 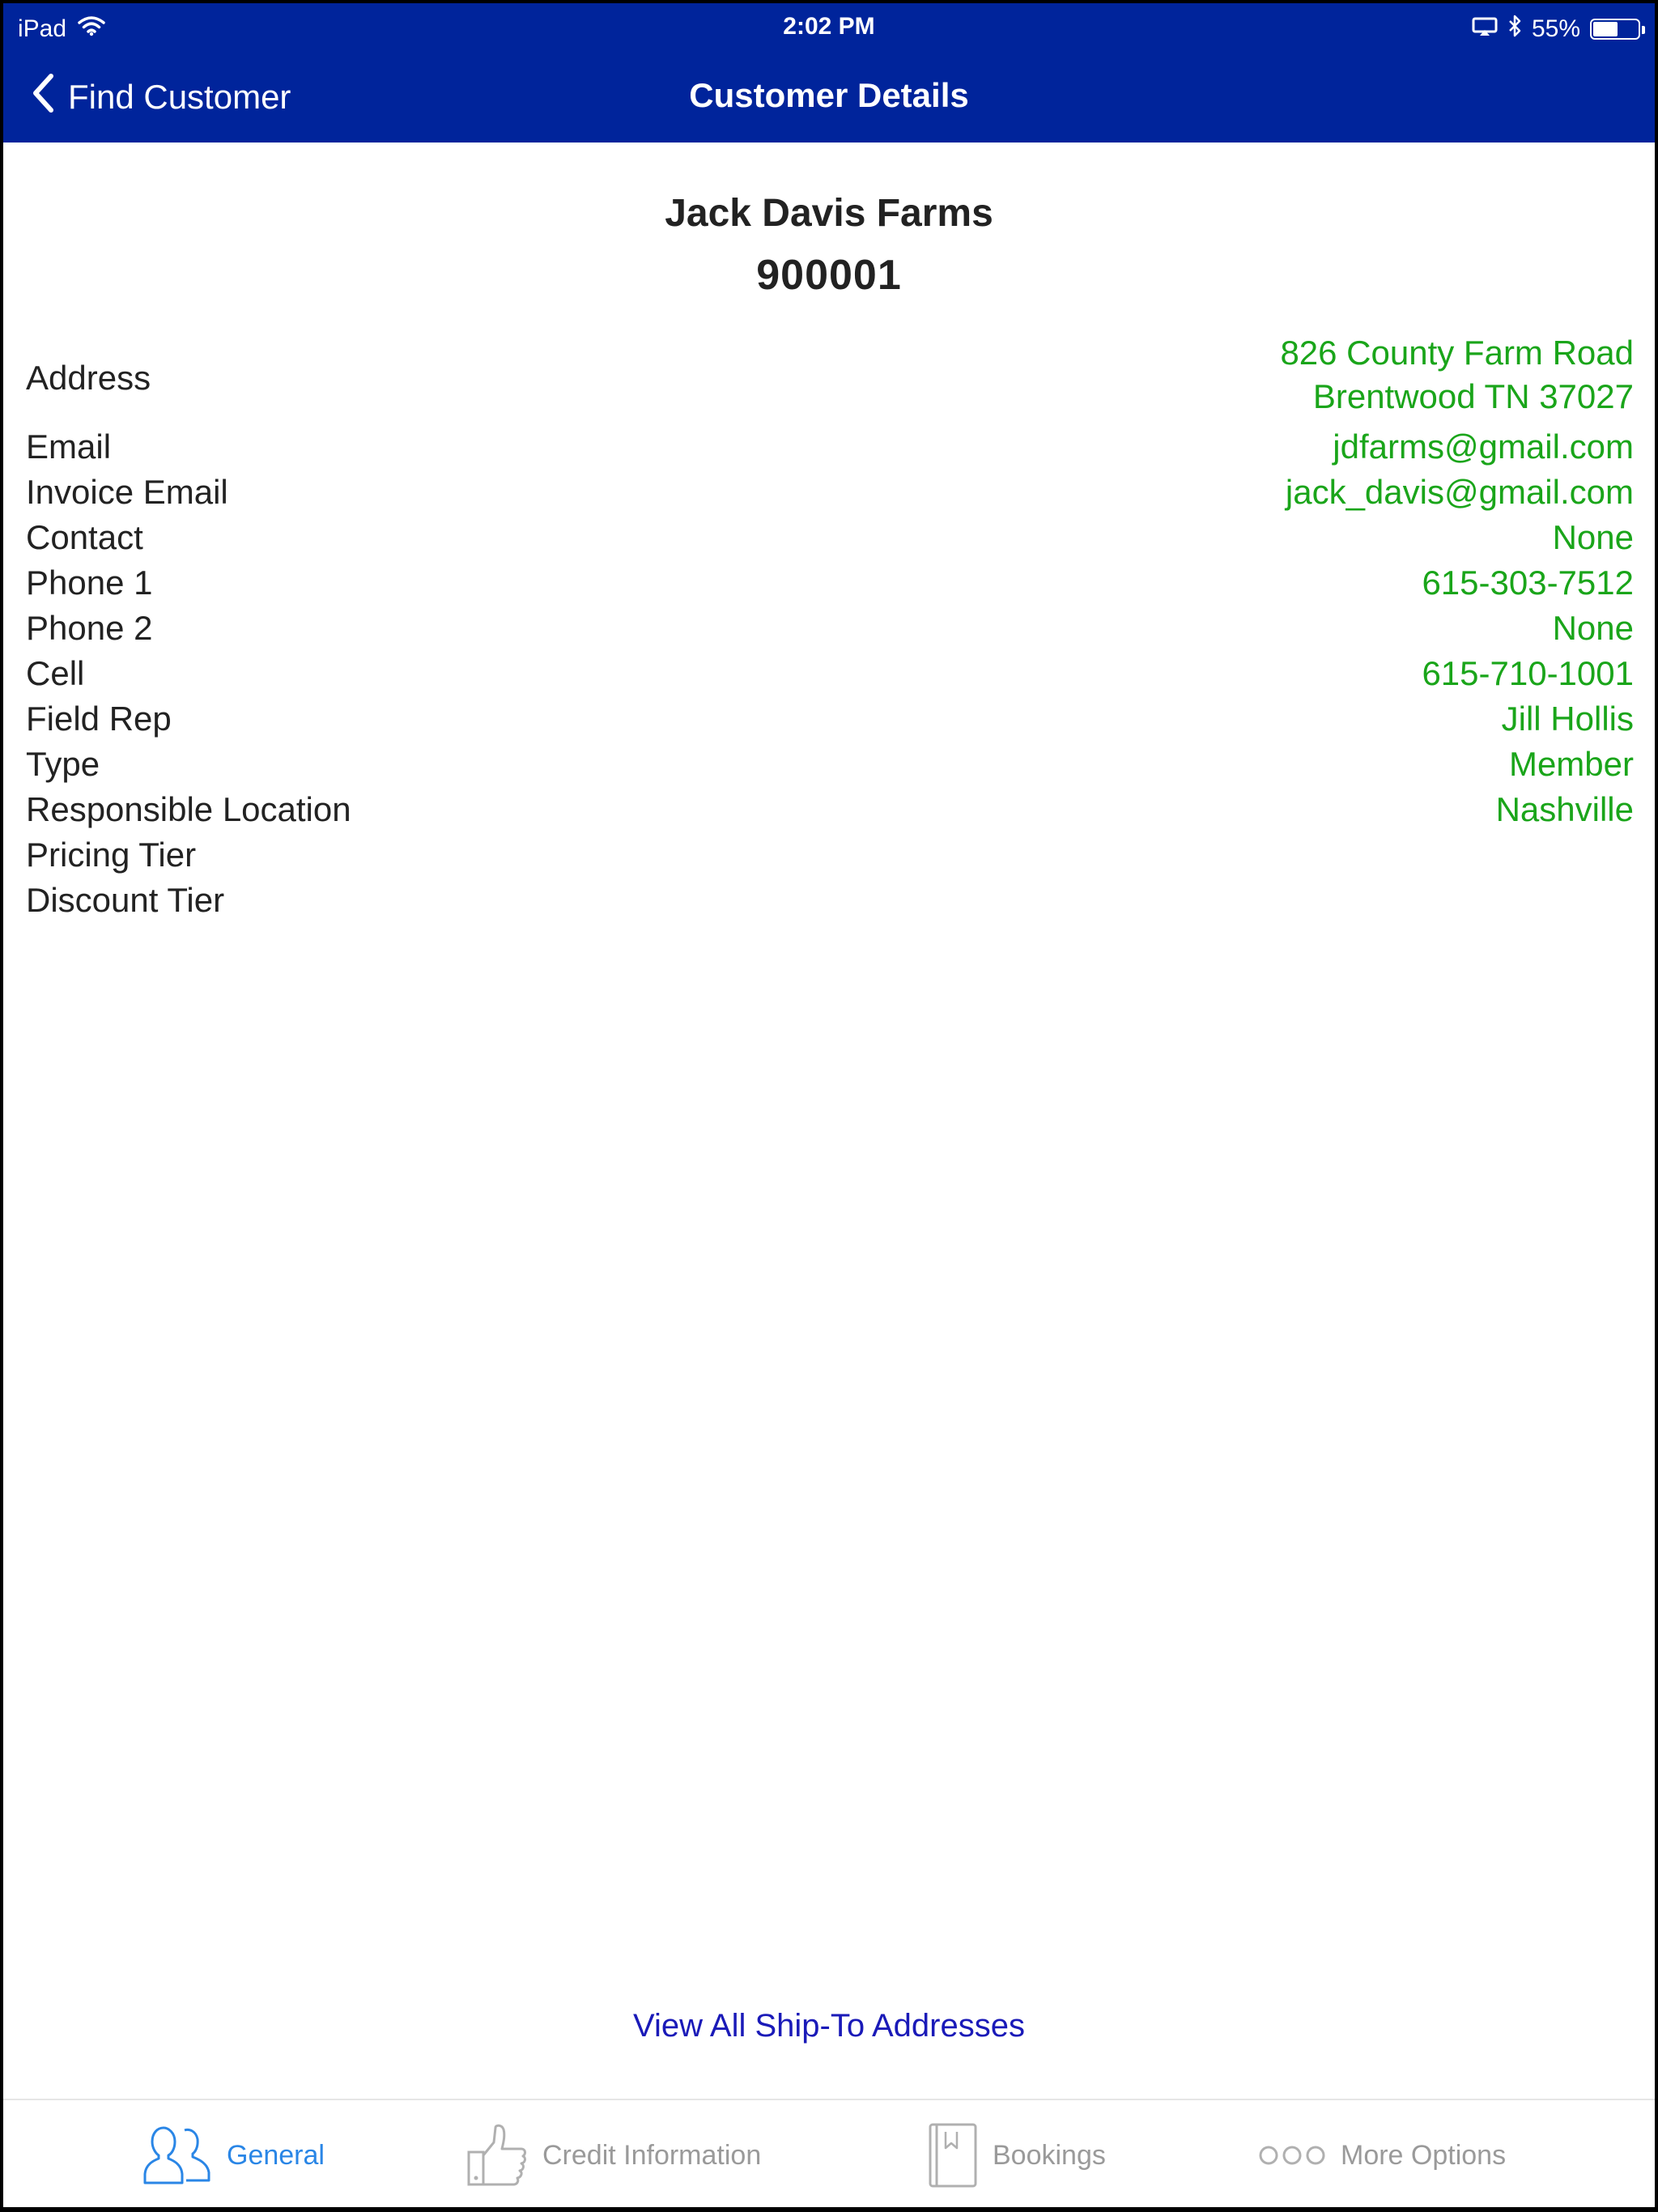 I want to click on detail-label: Type, so click(x=63, y=764).